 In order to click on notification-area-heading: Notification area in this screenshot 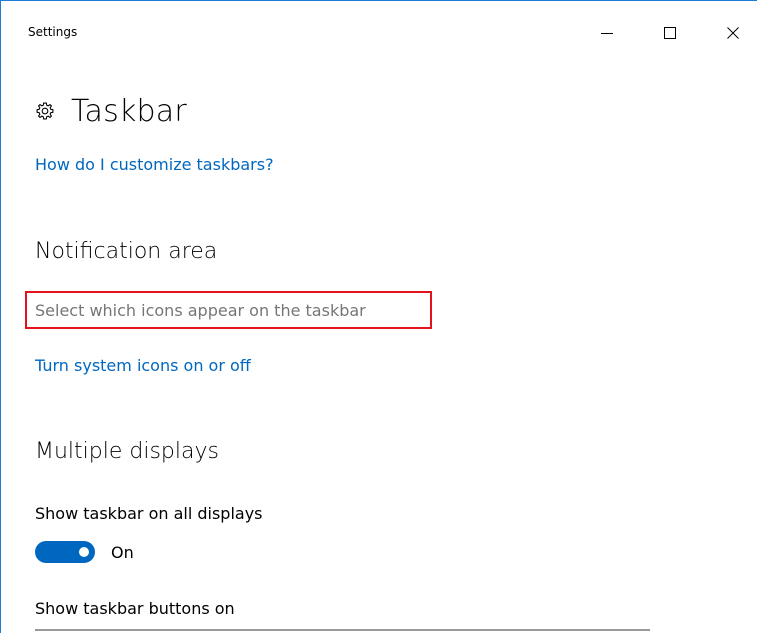, I will do `click(126, 251)`.